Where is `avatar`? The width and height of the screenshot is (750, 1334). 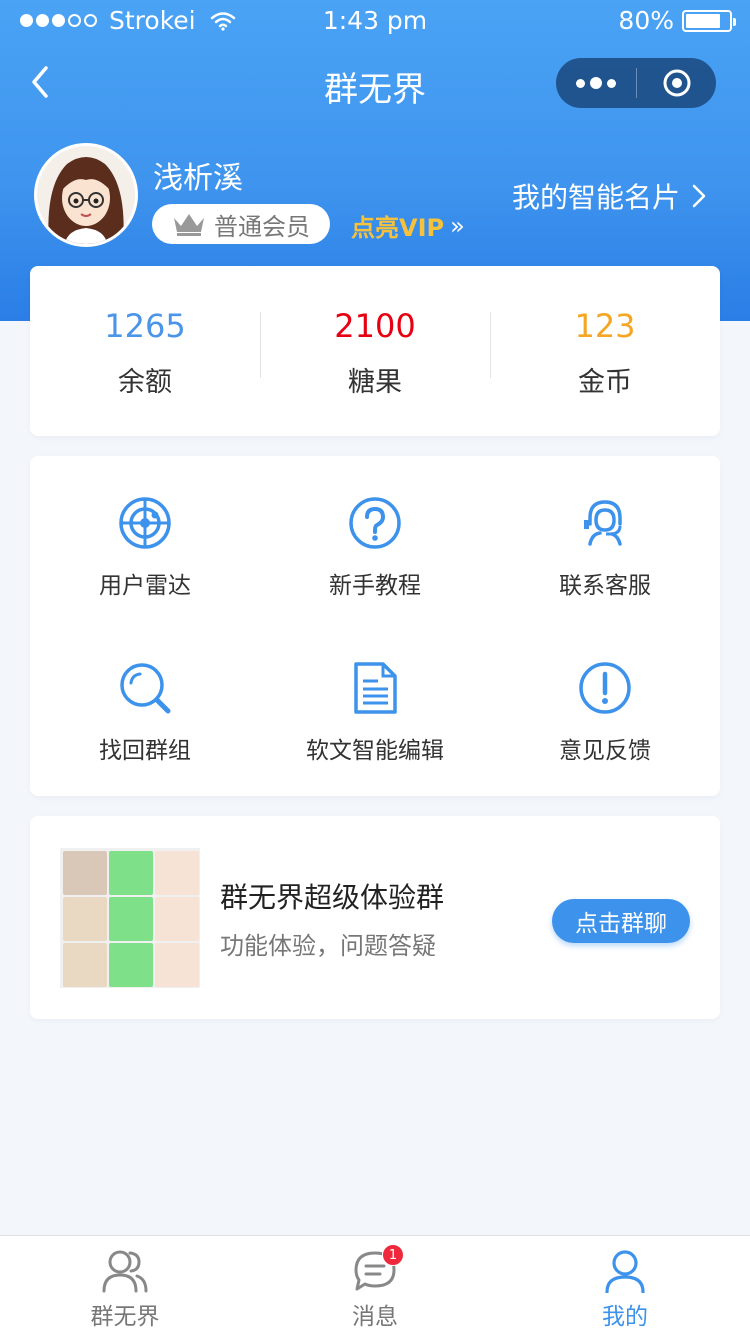
avatar is located at coordinates (86, 195).